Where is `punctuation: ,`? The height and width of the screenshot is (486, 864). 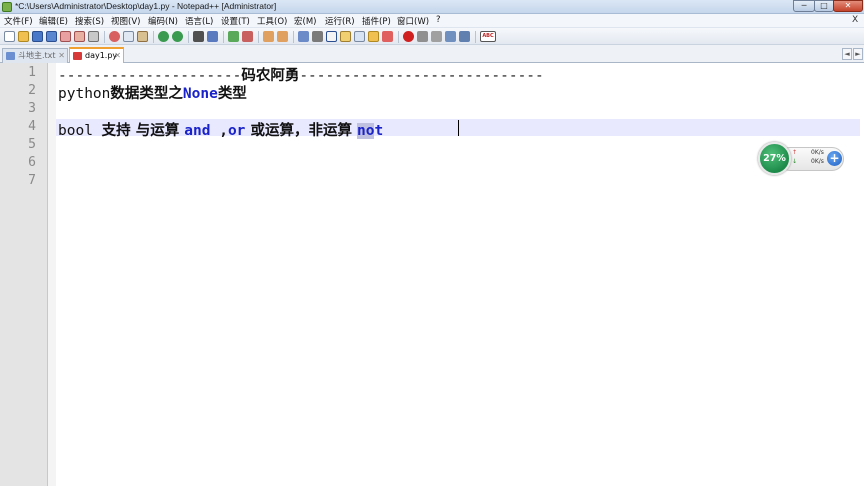
punctuation: , is located at coordinates (219, 131).